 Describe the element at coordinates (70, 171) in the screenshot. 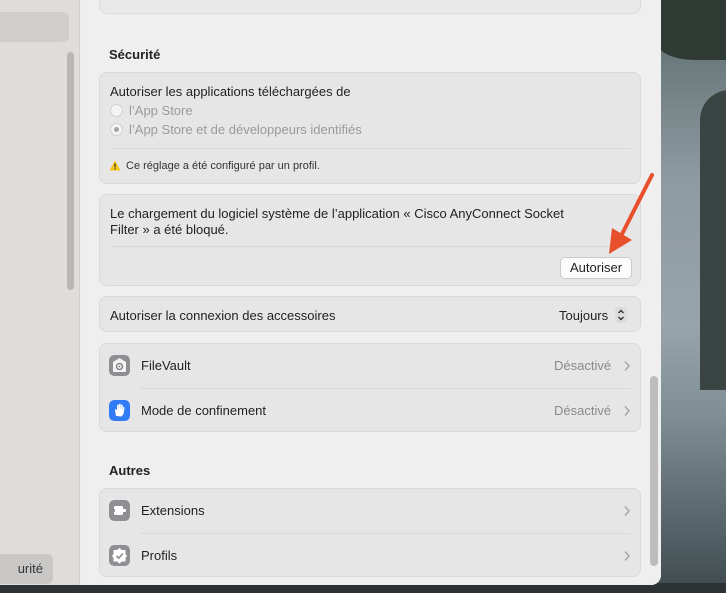

I see `sidebar-scrollbar` at that location.